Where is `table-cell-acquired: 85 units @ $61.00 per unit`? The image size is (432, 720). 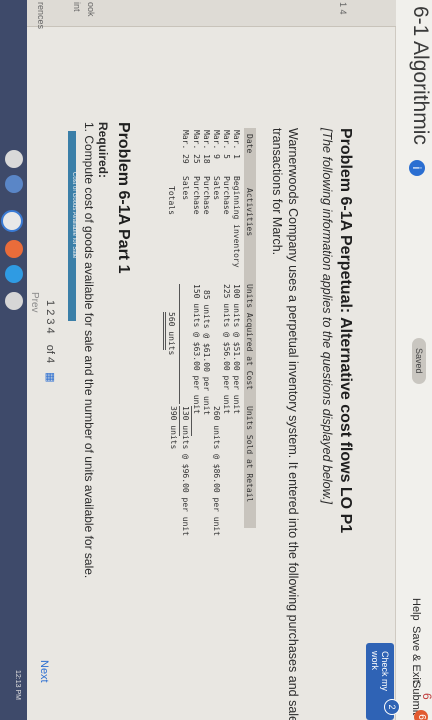 table-cell-acquired: 85 units @ $61.00 per unit is located at coordinates (206, 353).